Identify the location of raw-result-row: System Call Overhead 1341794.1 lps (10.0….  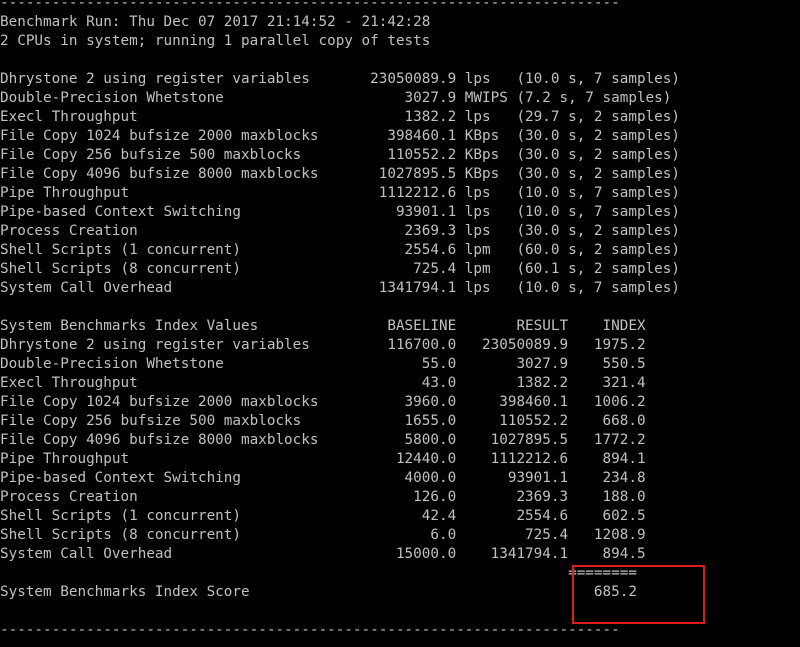
(340, 288).